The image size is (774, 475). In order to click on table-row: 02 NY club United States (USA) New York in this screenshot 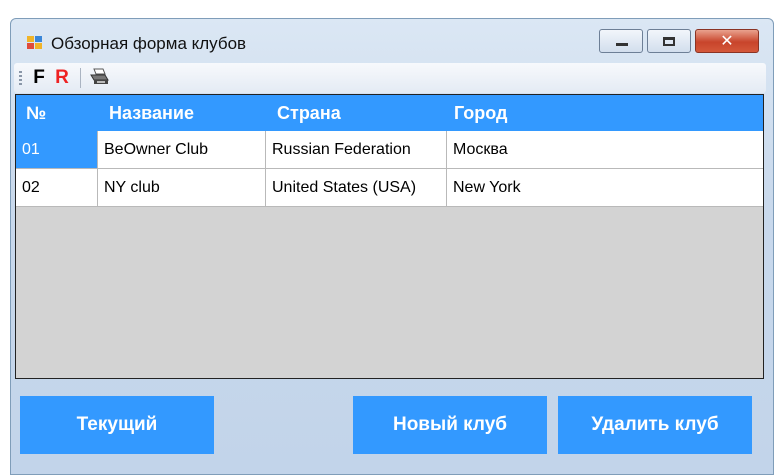, I will do `click(389, 188)`.